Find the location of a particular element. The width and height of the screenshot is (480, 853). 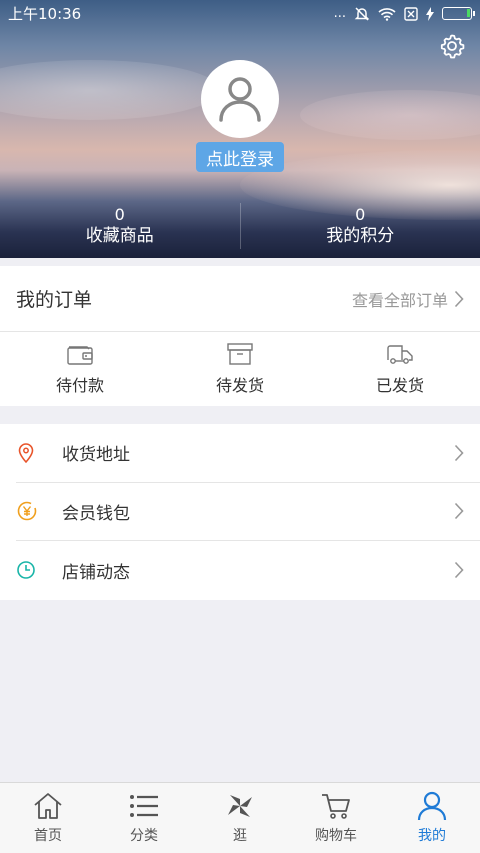

profile-stats: 0 收藏商品 0 我的积分 is located at coordinates (240, 226).